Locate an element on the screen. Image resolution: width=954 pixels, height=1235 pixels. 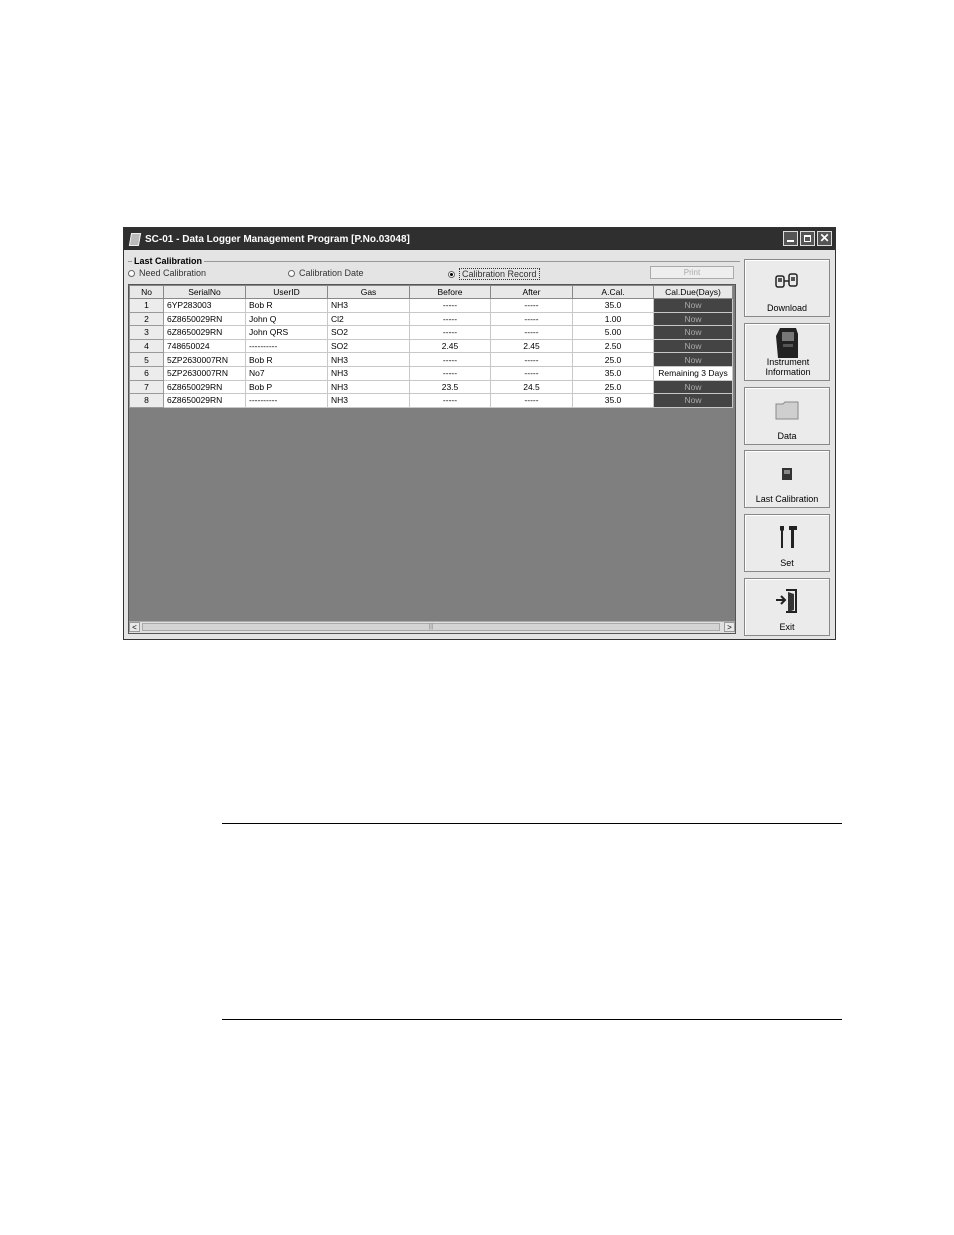
radio-calibration-record: Calibration Record is located at coordinates (494, 274).